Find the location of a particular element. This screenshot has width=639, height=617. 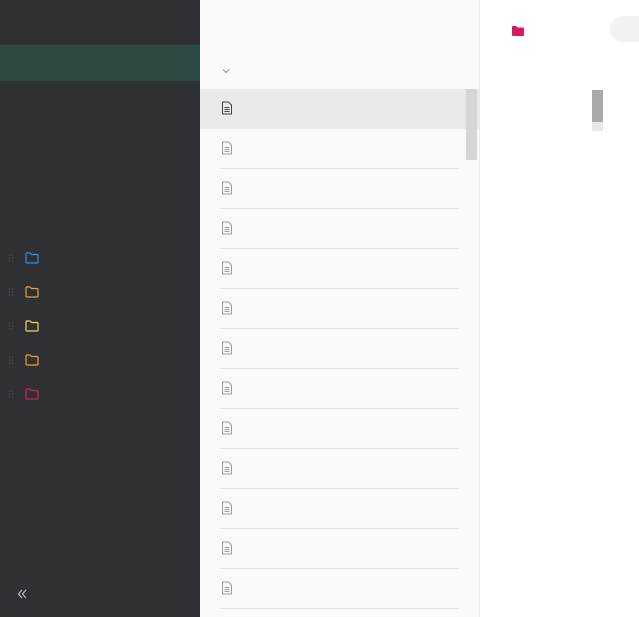

note-folder-button is located at coordinates (518, 30).